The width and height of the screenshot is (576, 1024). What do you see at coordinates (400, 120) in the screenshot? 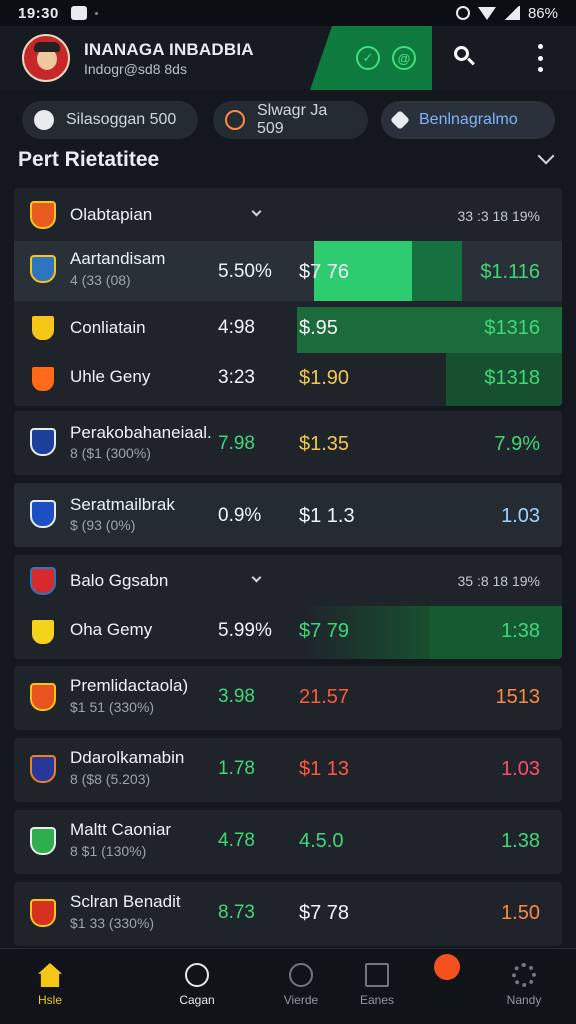
I see `pen-icon` at bounding box center [400, 120].